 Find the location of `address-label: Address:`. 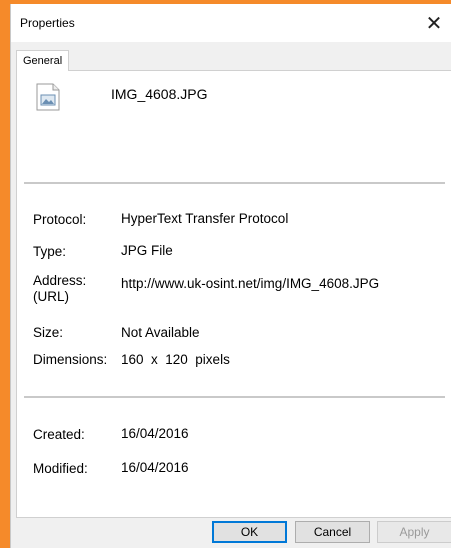

address-label: Address: is located at coordinates (60, 280).